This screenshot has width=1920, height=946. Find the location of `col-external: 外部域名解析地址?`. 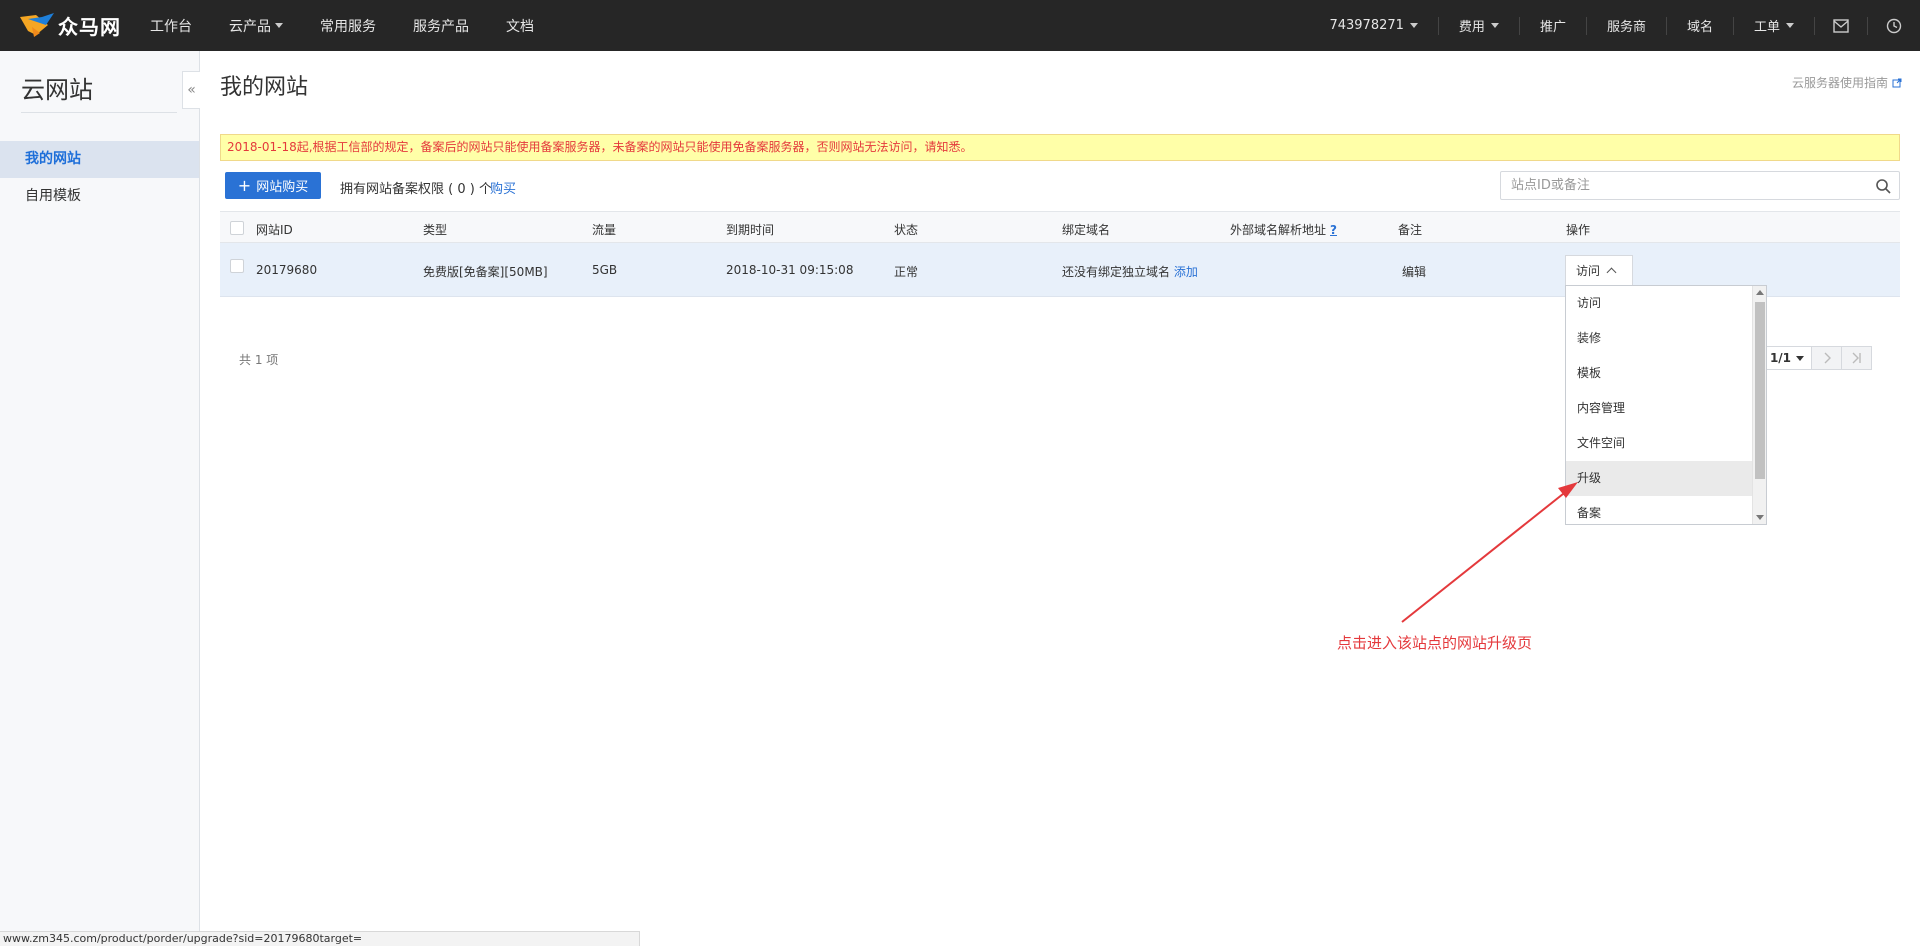

col-external: 外部域名解析地址? is located at coordinates (1283, 229).